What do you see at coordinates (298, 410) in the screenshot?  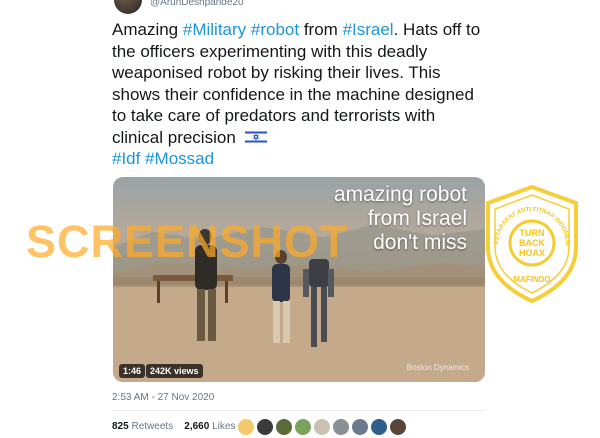 I see `divider` at bounding box center [298, 410].